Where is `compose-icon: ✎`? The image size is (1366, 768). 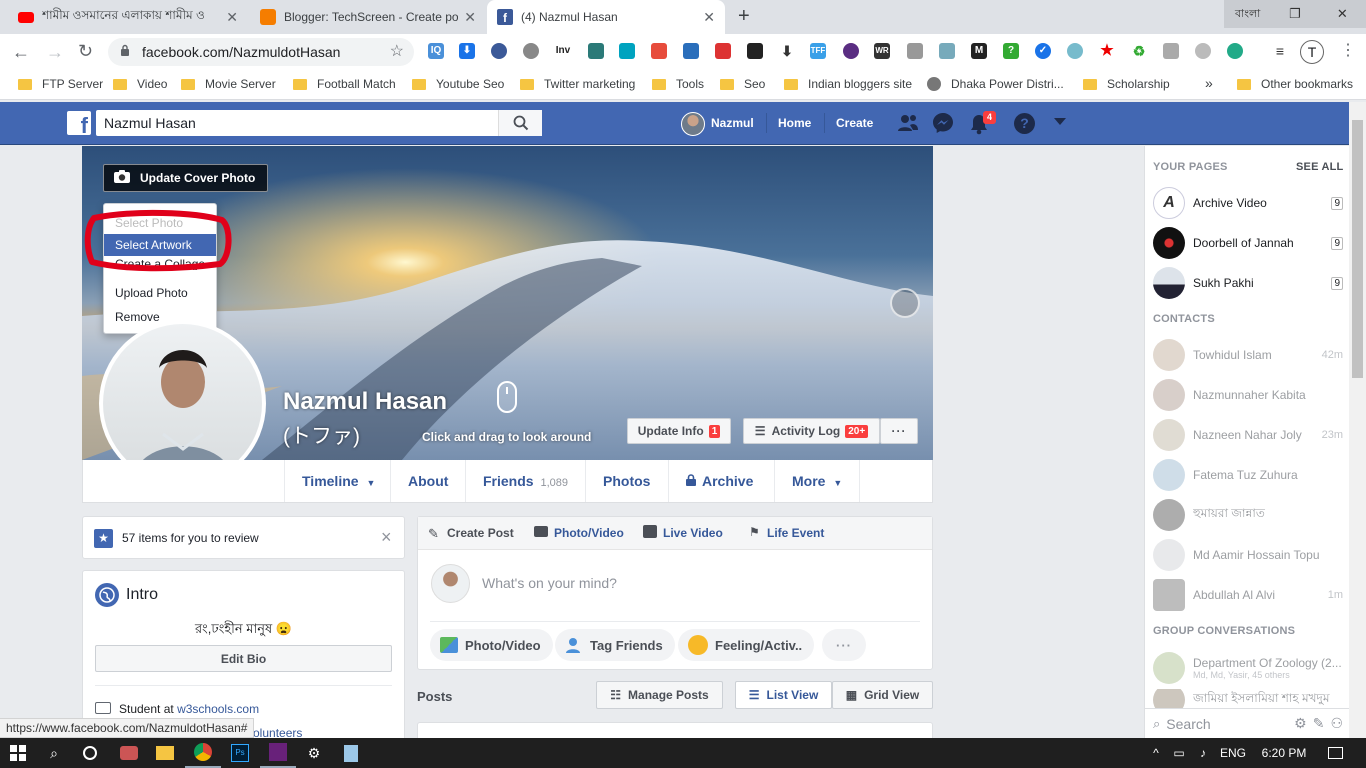 compose-icon: ✎ is located at coordinates (1319, 723).